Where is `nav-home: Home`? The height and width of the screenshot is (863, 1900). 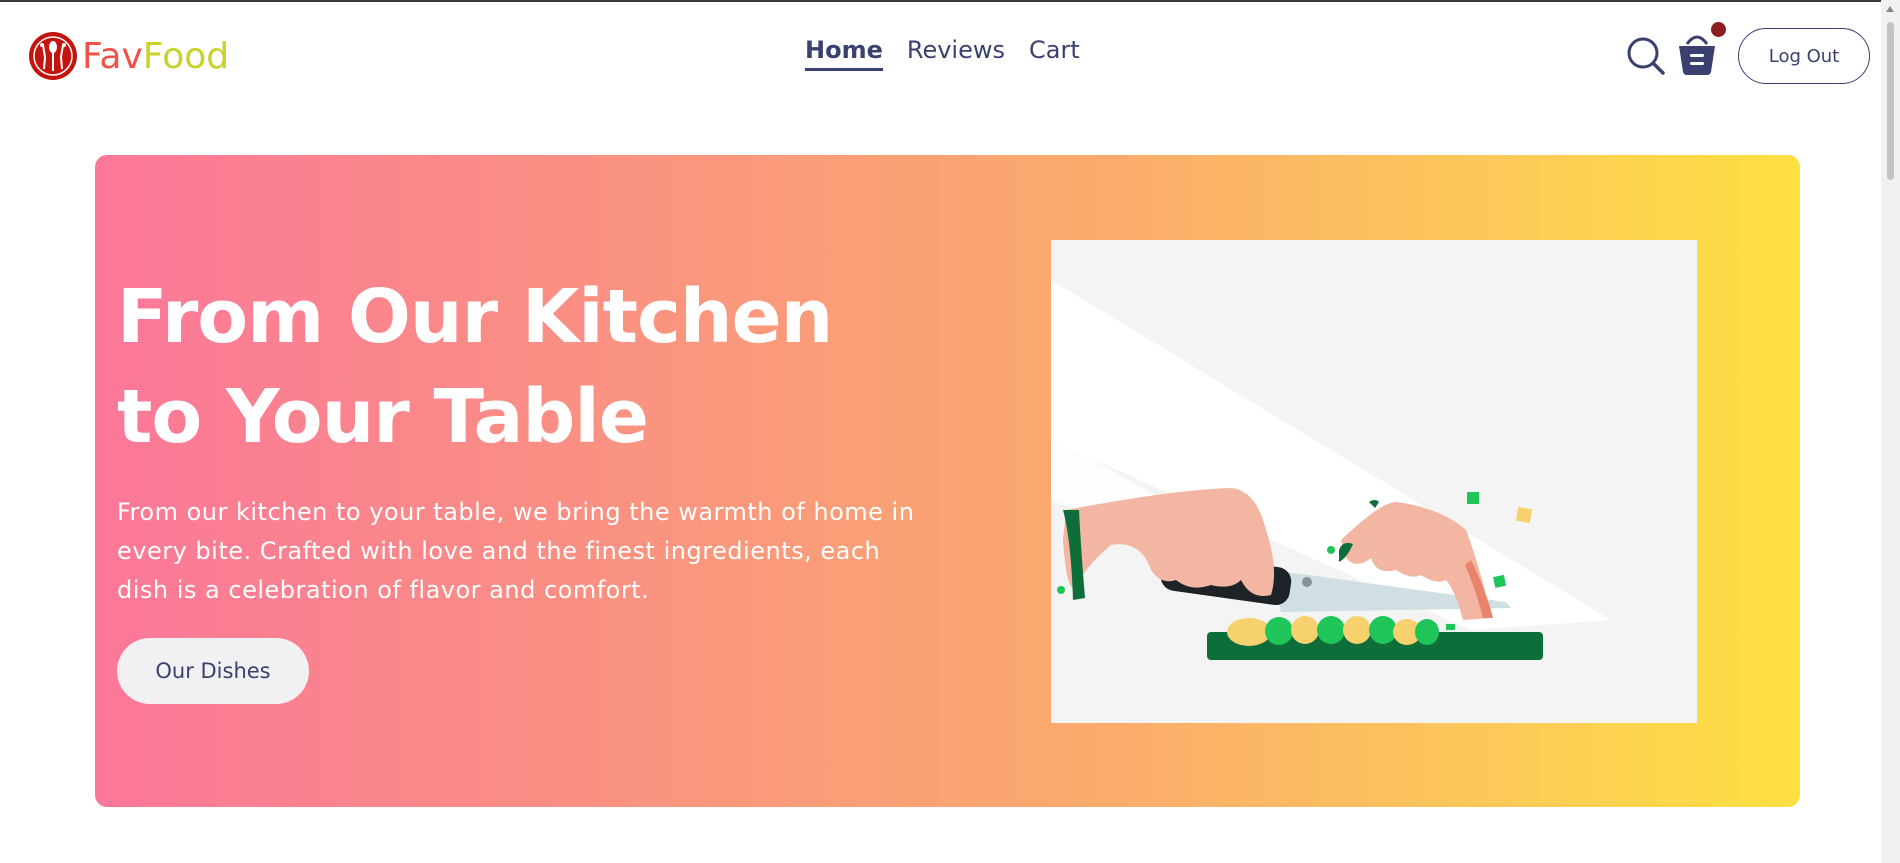 nav-home: Home is located at coordinates (844, 53).